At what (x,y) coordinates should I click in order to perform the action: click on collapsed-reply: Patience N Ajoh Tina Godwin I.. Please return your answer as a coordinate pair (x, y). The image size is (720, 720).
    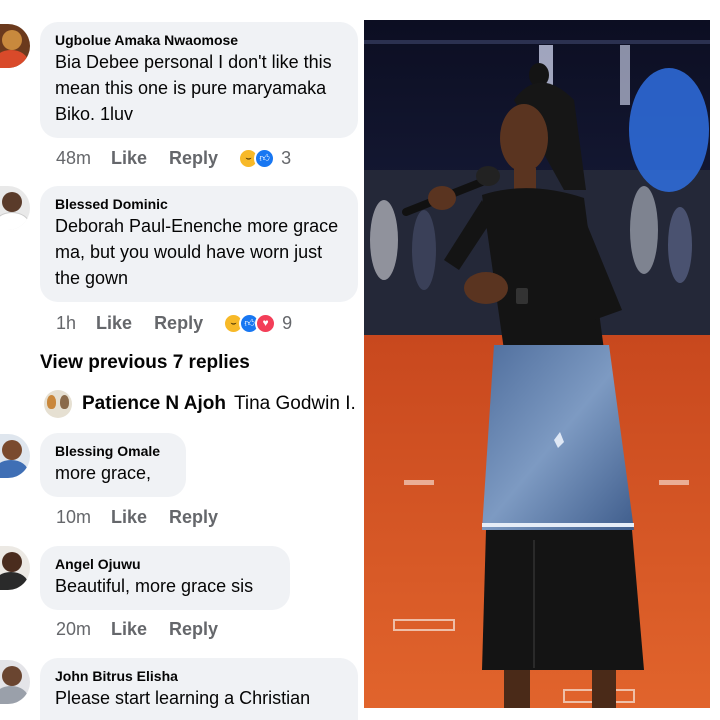
    Looking at the image, I should click on (201, 404).